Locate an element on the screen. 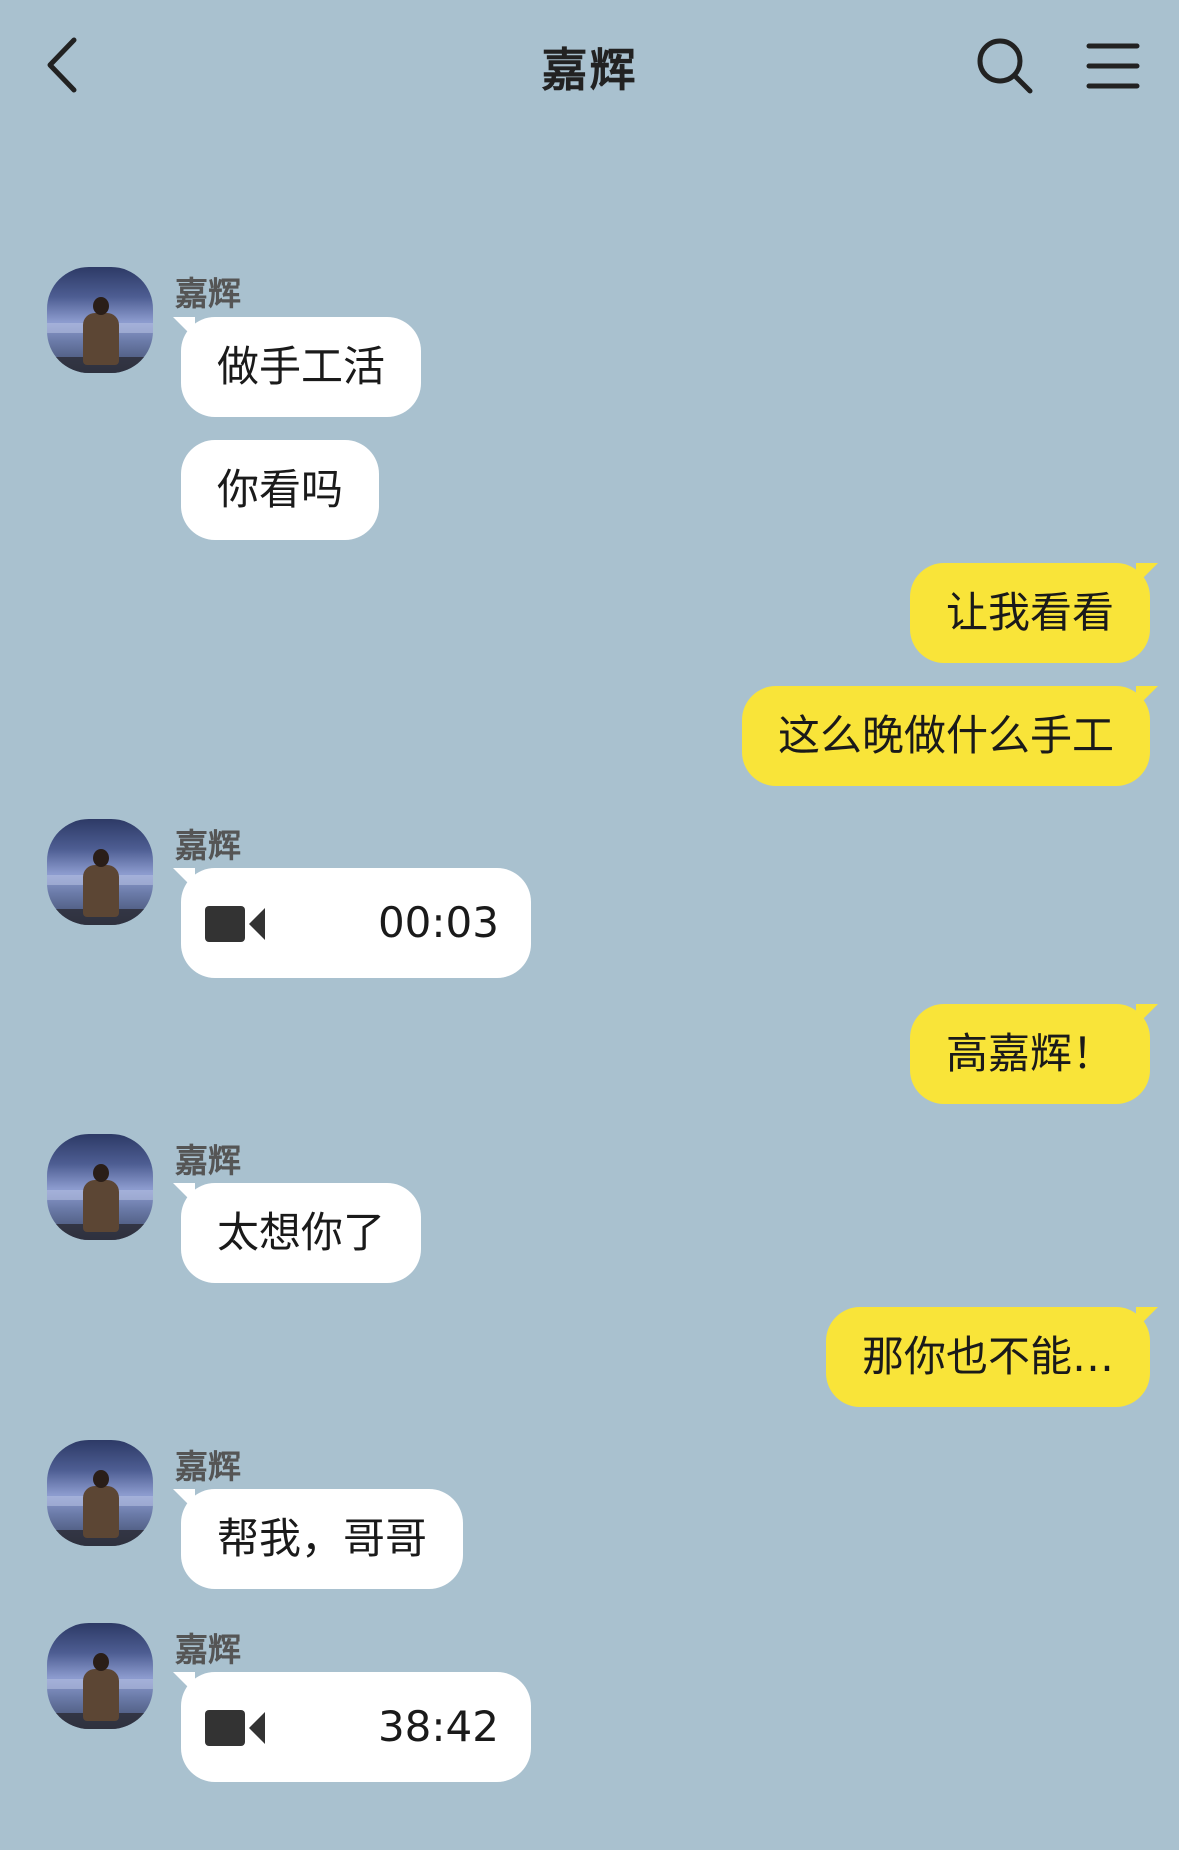 Image resolution: width=1179 pixels, height=1850 pixels. message-text: 你看吗 is located at coordinates (280, 489).